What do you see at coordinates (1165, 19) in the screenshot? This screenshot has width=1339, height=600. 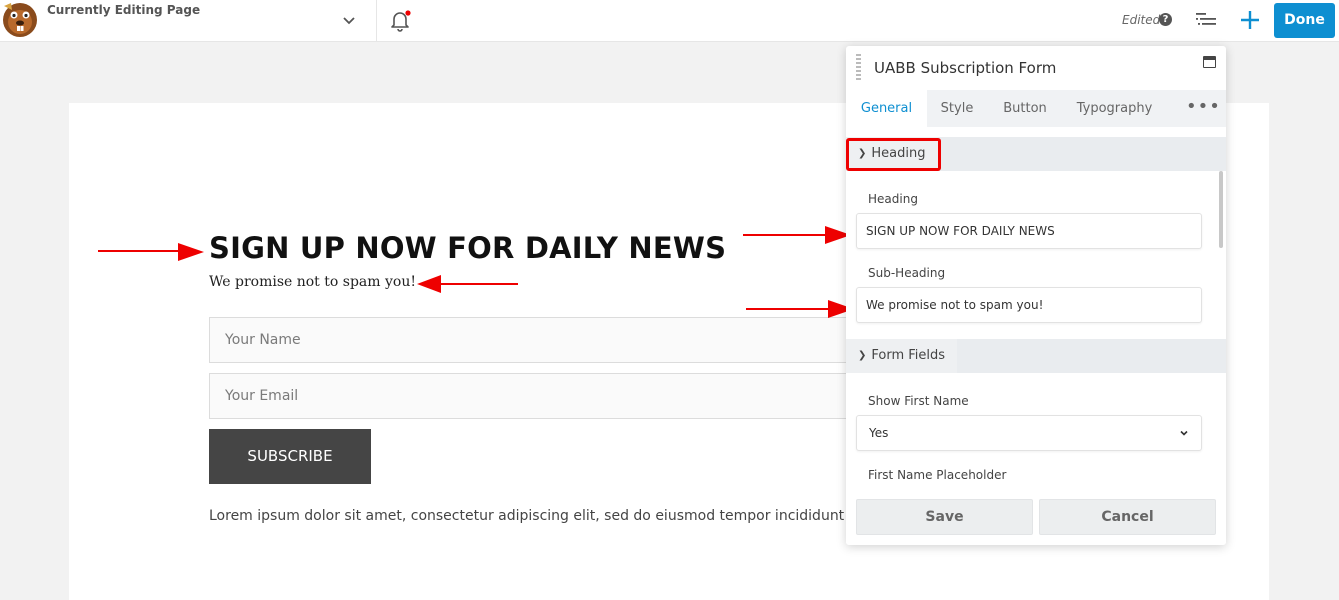 I see `question-icon: ?` at bounding box center [1165, 19].